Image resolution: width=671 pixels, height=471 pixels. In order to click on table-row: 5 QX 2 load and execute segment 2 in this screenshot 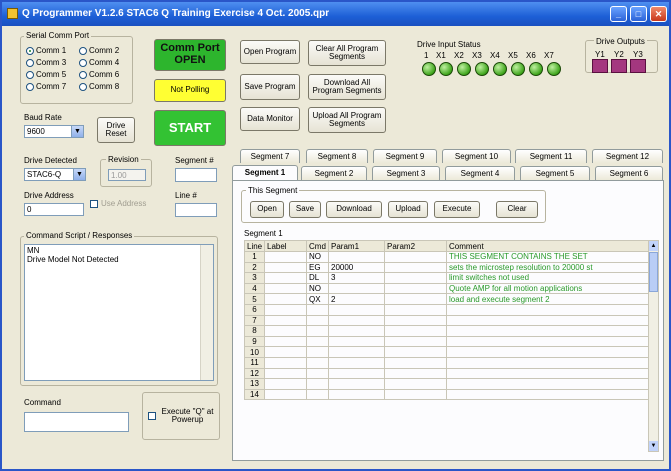, I will do `click(446, 299)`.